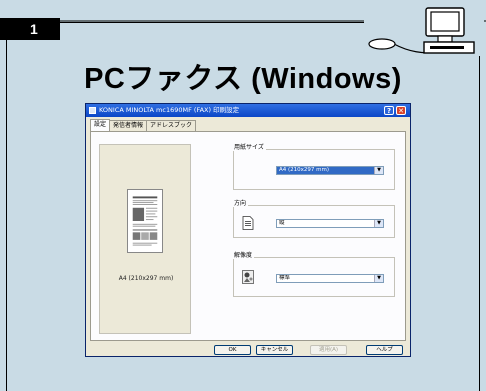  What do you see at coordinates (30, 29) in the screenshot?
I see `chapter-badge: 1` at bounding box center [30, 29].